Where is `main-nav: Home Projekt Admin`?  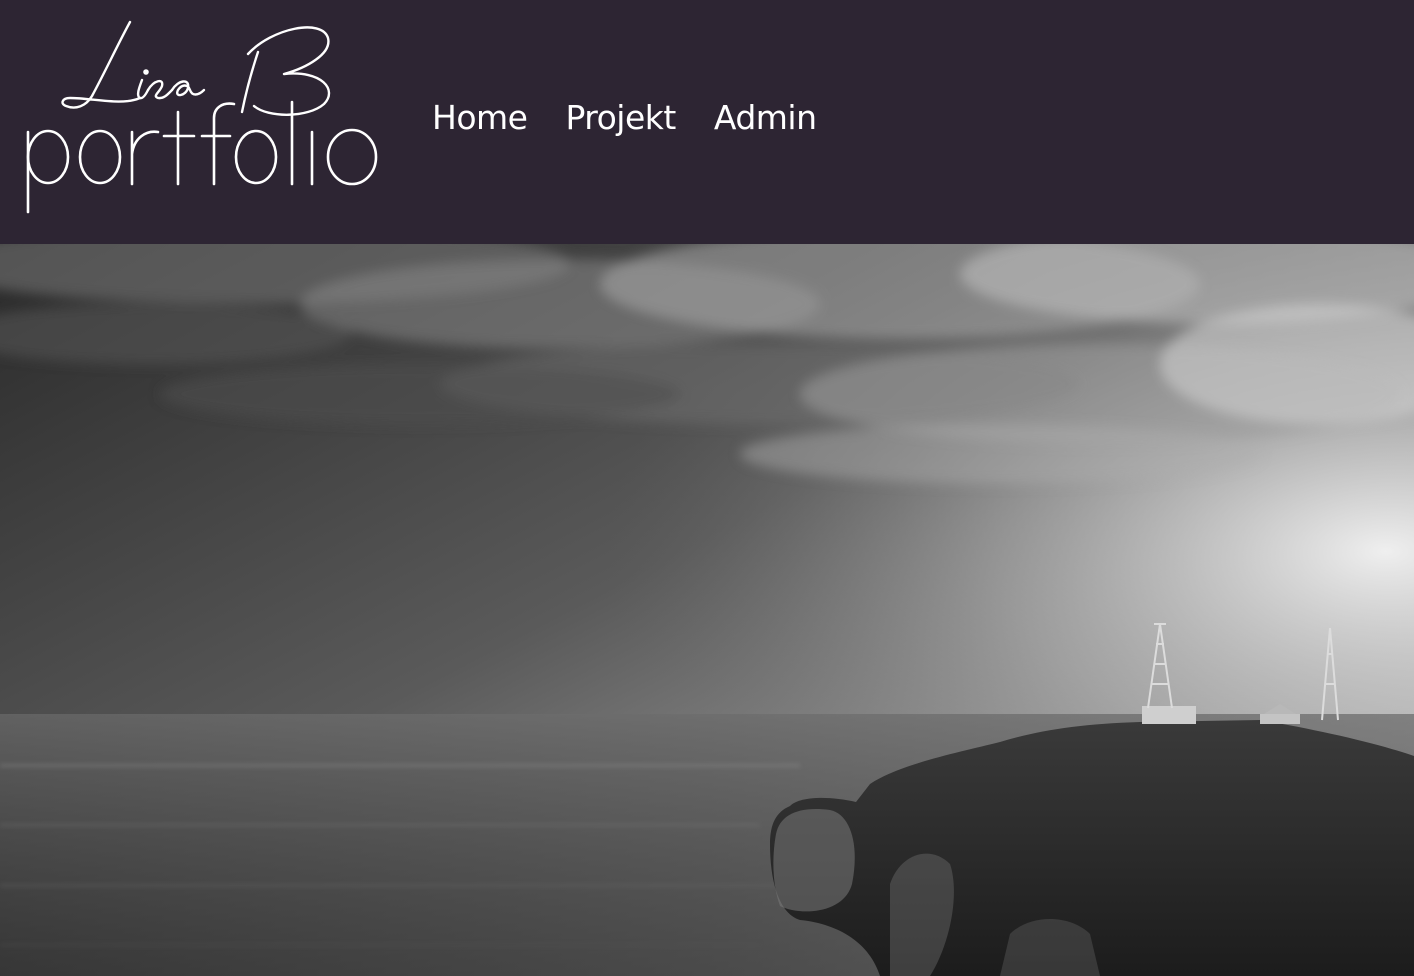 main-nav: Home Projekt Admin is located at coordinates (624, 118).